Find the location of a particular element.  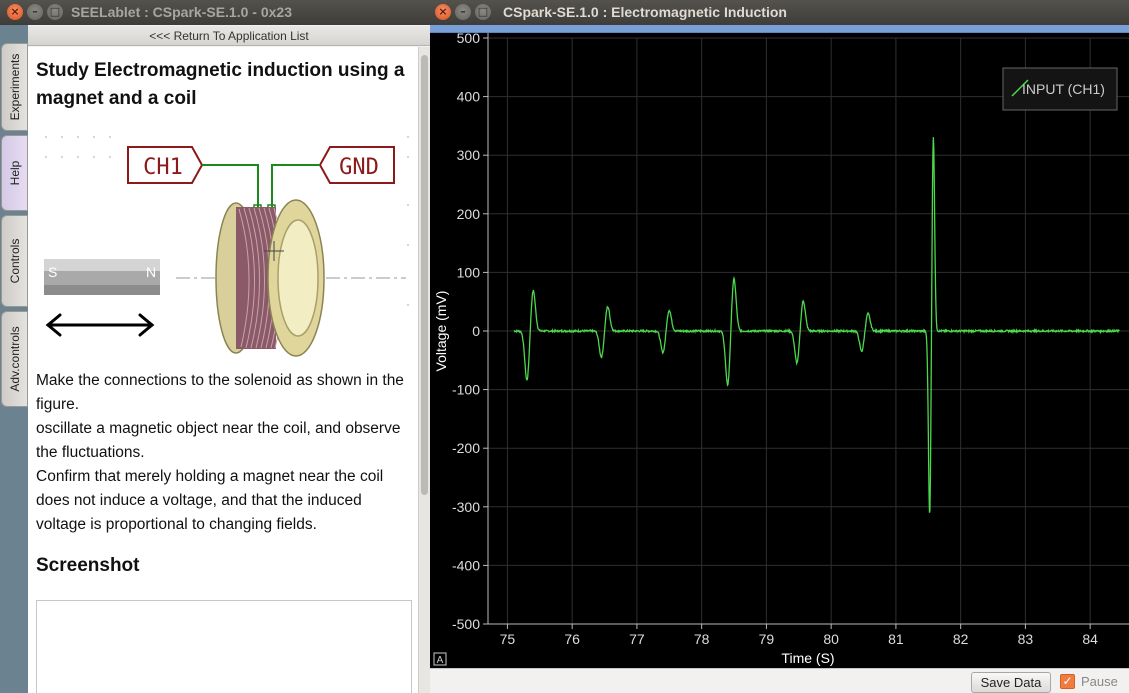

tab-controls-label: Controls is located at coordinates (14, 261).